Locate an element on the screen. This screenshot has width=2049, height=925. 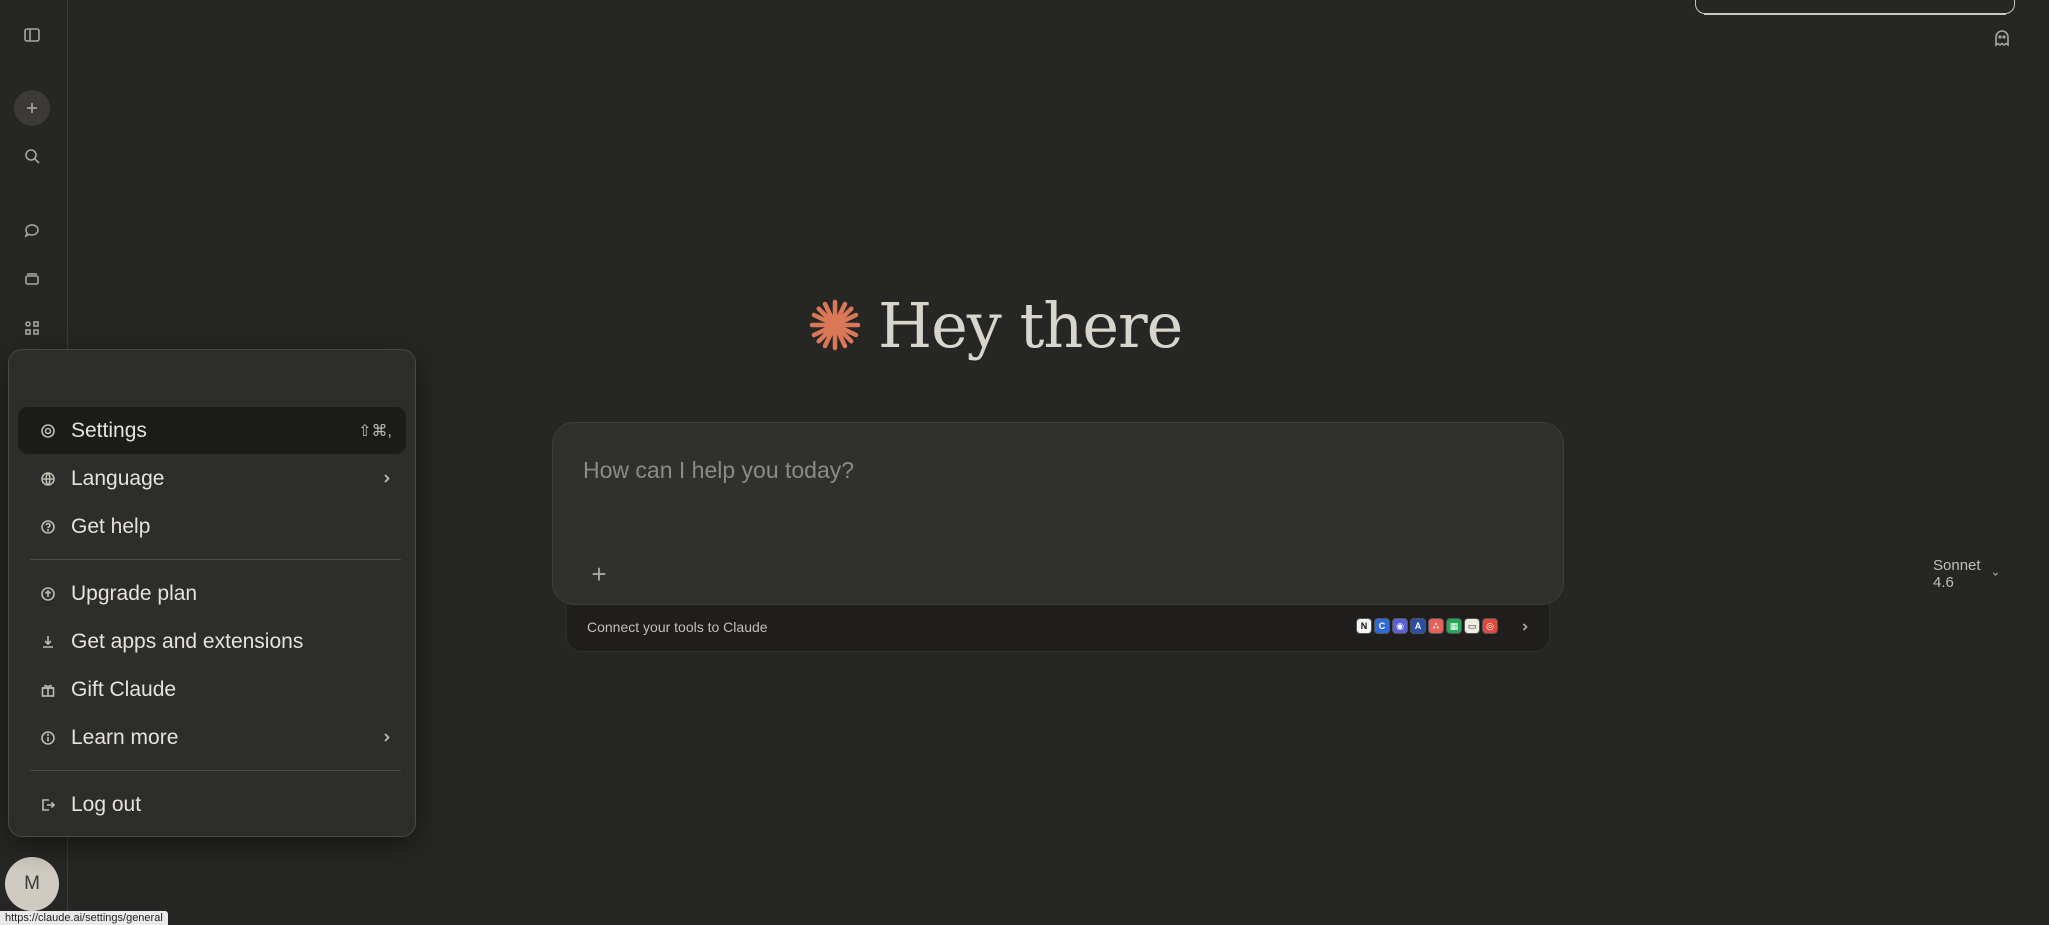
menu-item-label: Log out is located at coordinates (106, 804).